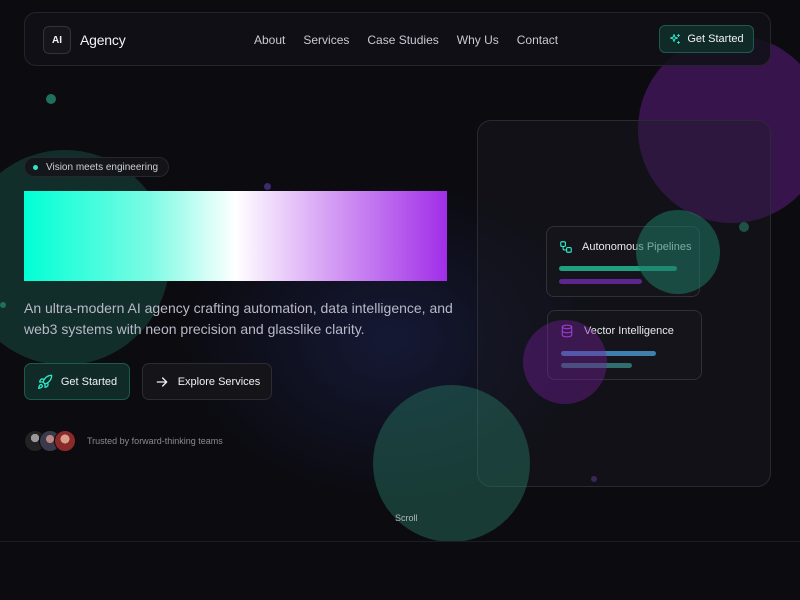  What do you see at coordinates (623, 261) in the screenshot?
I see `feature-card-autonomous-pipelines: Autonomous Pipelines` at bounding box center [623, 261].